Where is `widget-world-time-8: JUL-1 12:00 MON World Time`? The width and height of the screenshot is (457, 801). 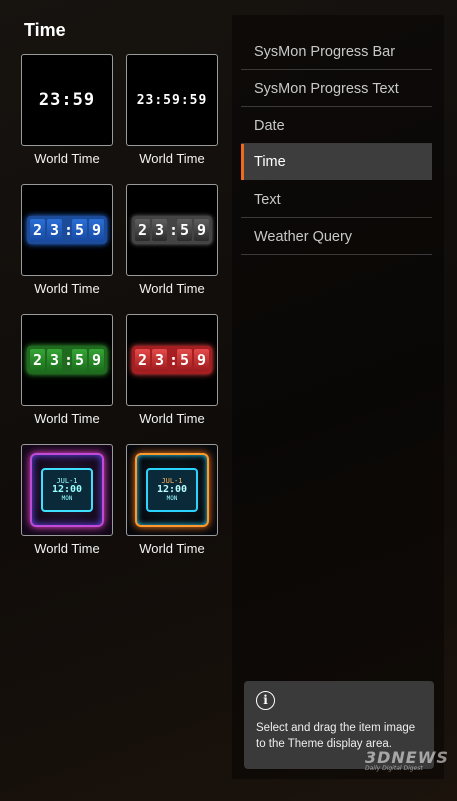
widget-world-time-8: JUL-1 12:00 MON World Time is located at coordinates (172, 500).